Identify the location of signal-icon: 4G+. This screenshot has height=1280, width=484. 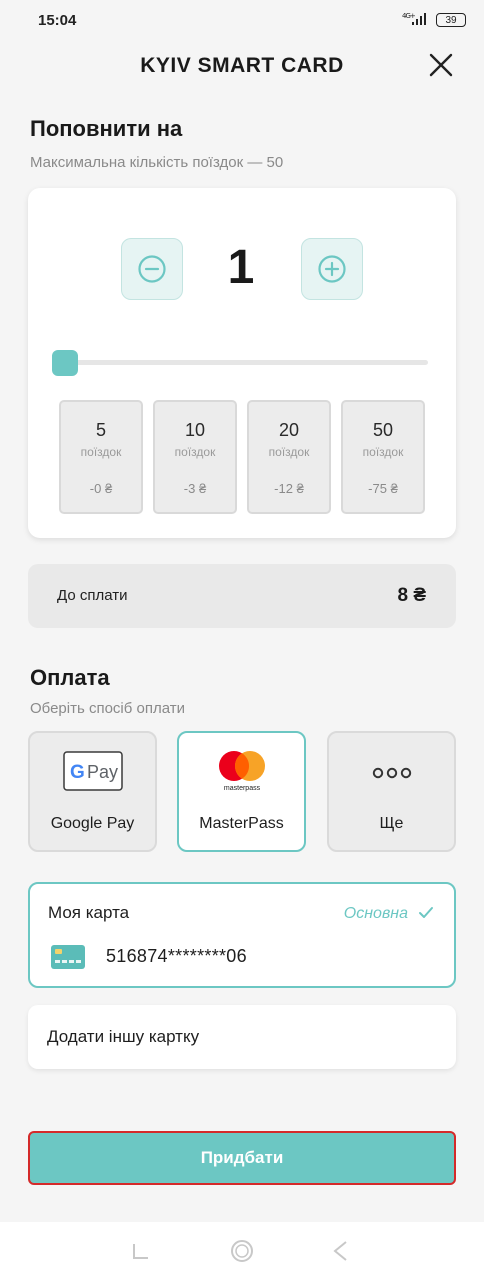
(416, 20).